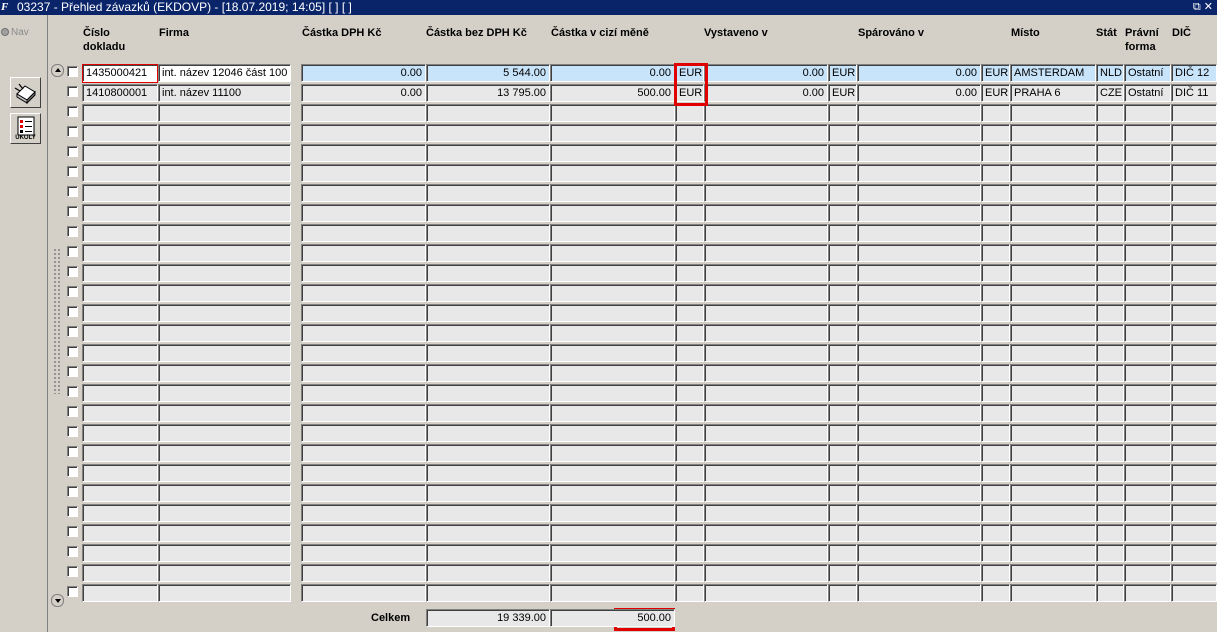  What do you see at coordinates (120, 93) in the screenshot?
I see `cell-cislo: 1410800001` at bounding box center [120, 93].